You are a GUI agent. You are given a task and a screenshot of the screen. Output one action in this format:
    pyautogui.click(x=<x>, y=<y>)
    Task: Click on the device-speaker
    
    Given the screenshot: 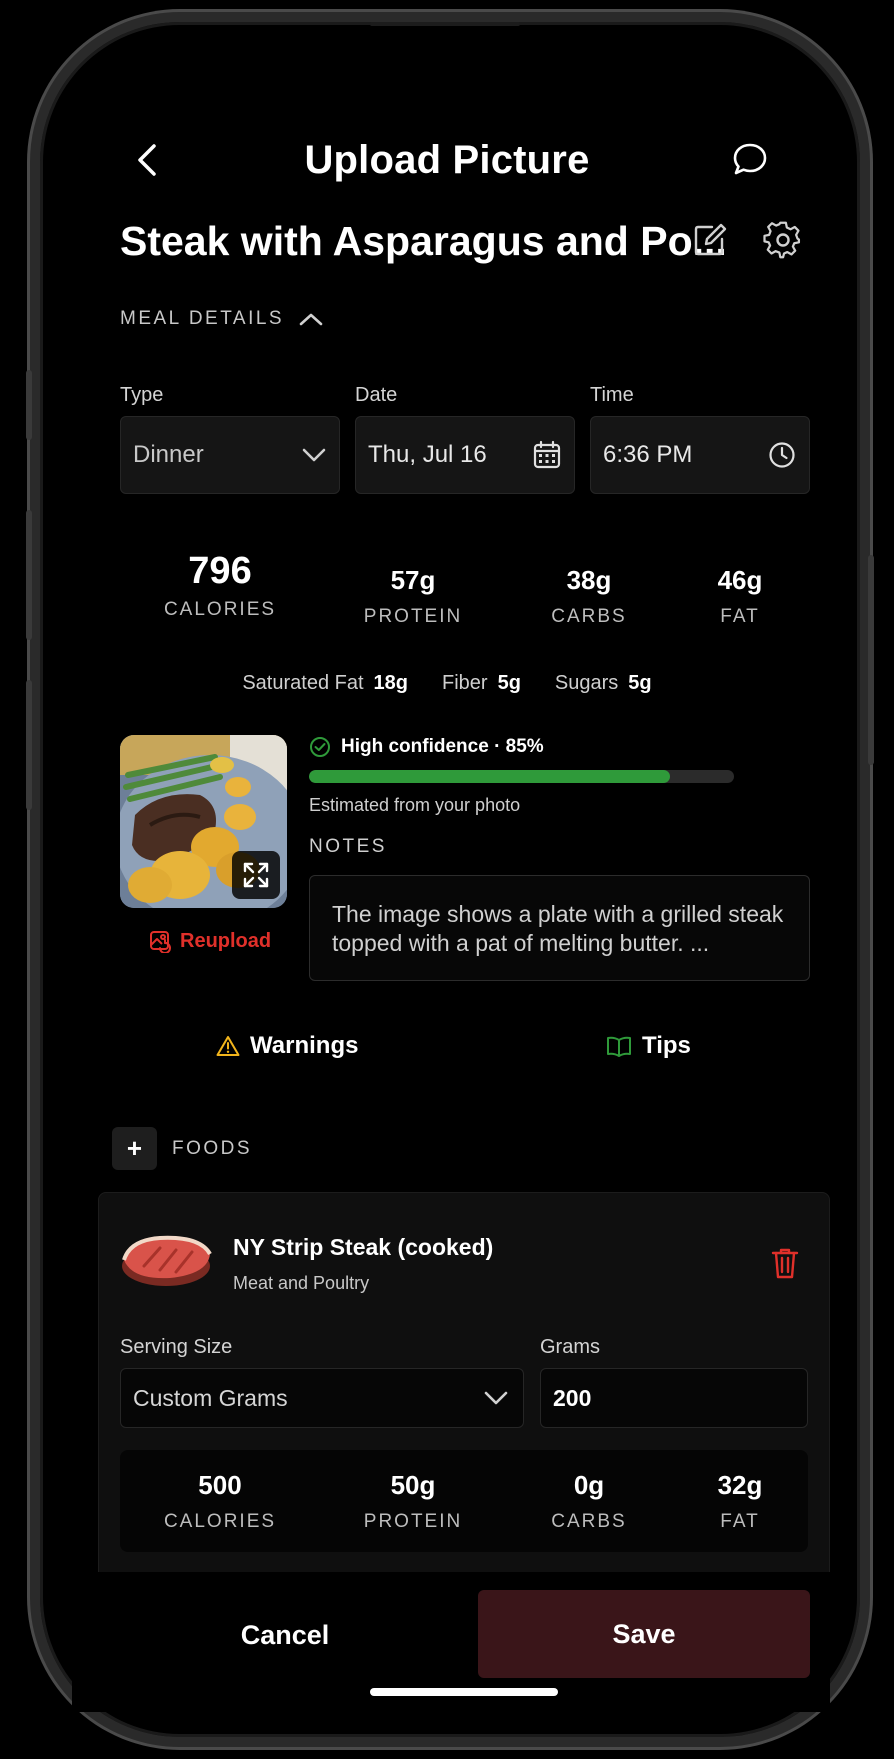 What is the action you would take?
    pyautogui.click(x=445, y=24)
    